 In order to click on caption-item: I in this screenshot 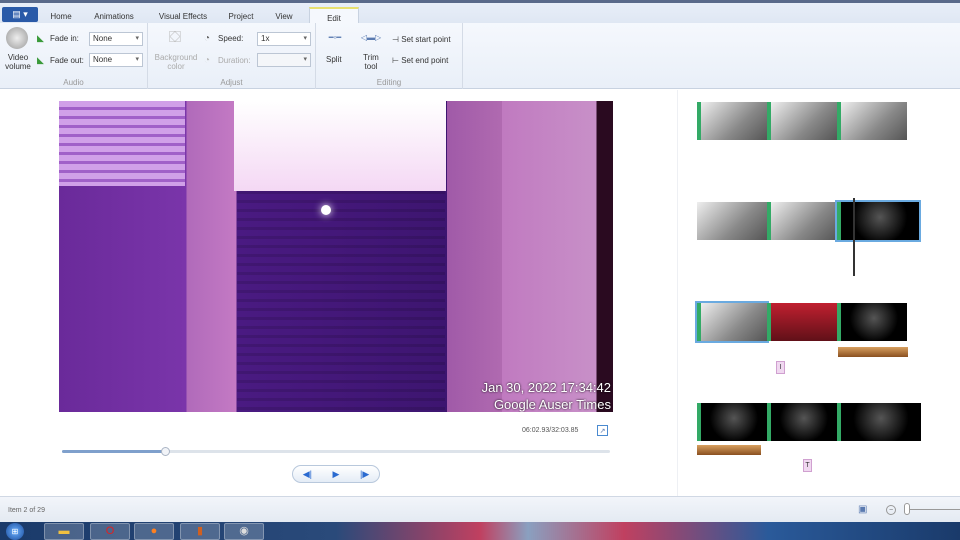, I will do `click(780, 367)`.